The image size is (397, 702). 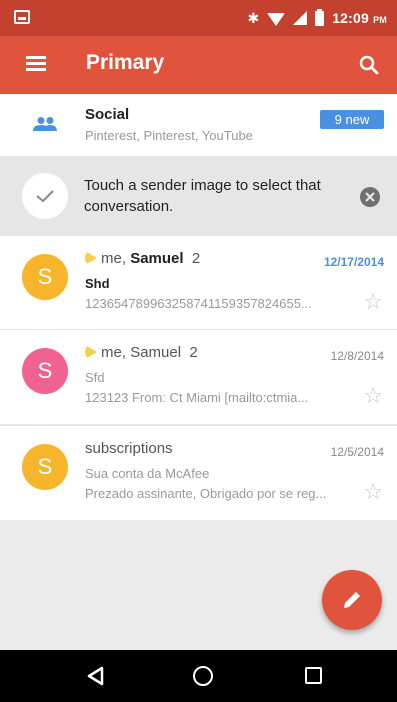 What do you see at coordinates (198, 65) in the screenshot?
I see `app-toolbar: Primary` at bounding box center [198, 65].